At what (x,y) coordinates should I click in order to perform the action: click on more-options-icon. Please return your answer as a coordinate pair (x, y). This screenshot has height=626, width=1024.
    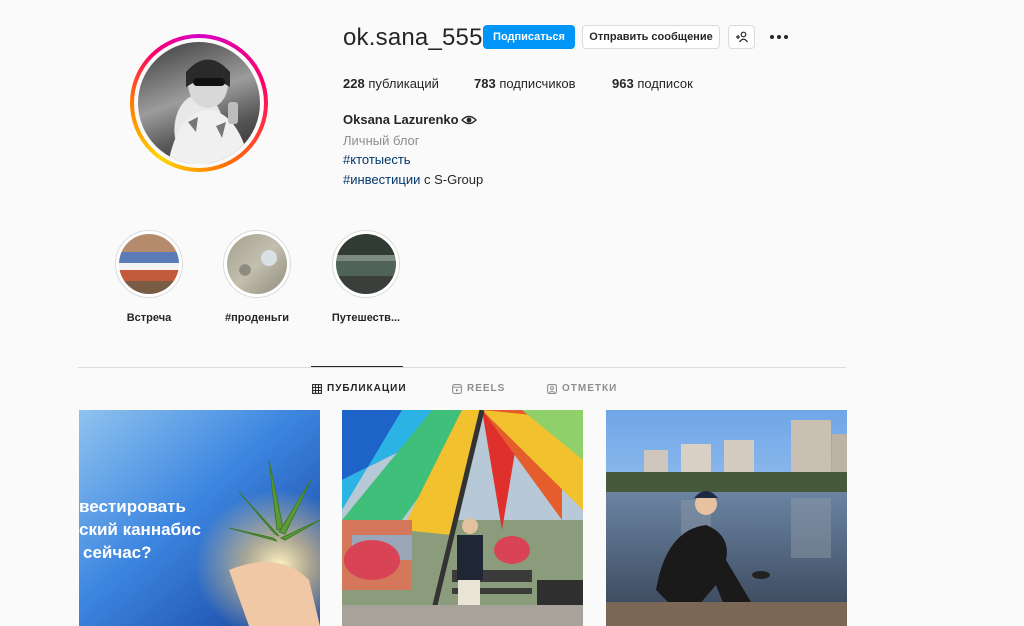
    Looking at the image, I should click on (779, 37).